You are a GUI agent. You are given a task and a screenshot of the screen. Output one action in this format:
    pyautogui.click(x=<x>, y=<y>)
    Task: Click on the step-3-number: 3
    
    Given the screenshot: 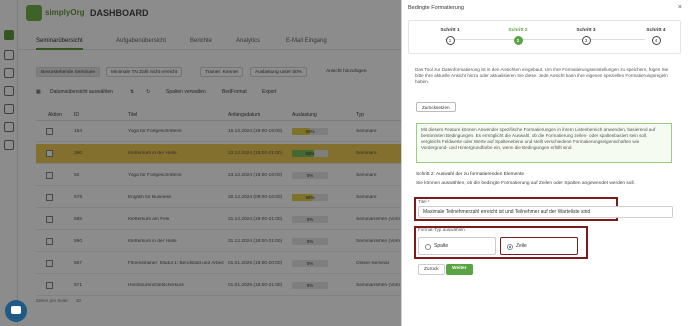 What is the action you would take?
    pyautogui.click(x=586, y=40)
    